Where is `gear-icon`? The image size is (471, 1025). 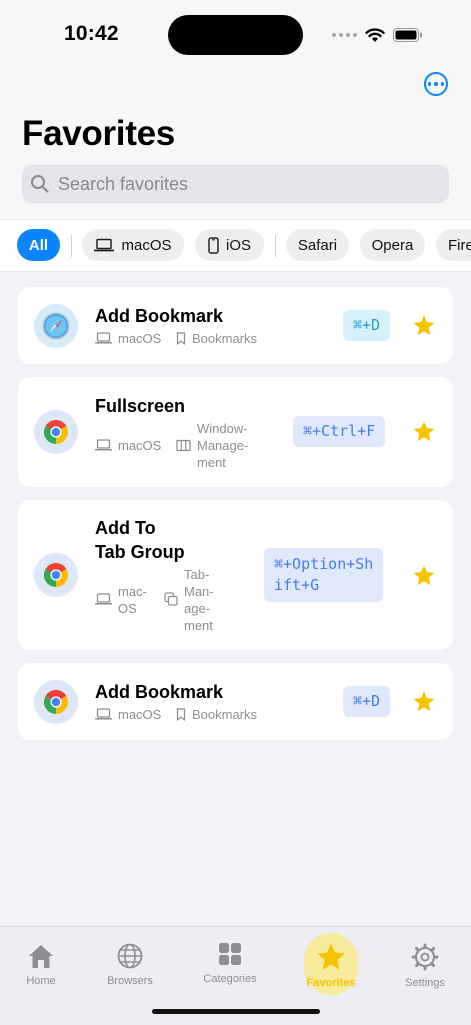 gear-icon is located at coordinates (425, 957).